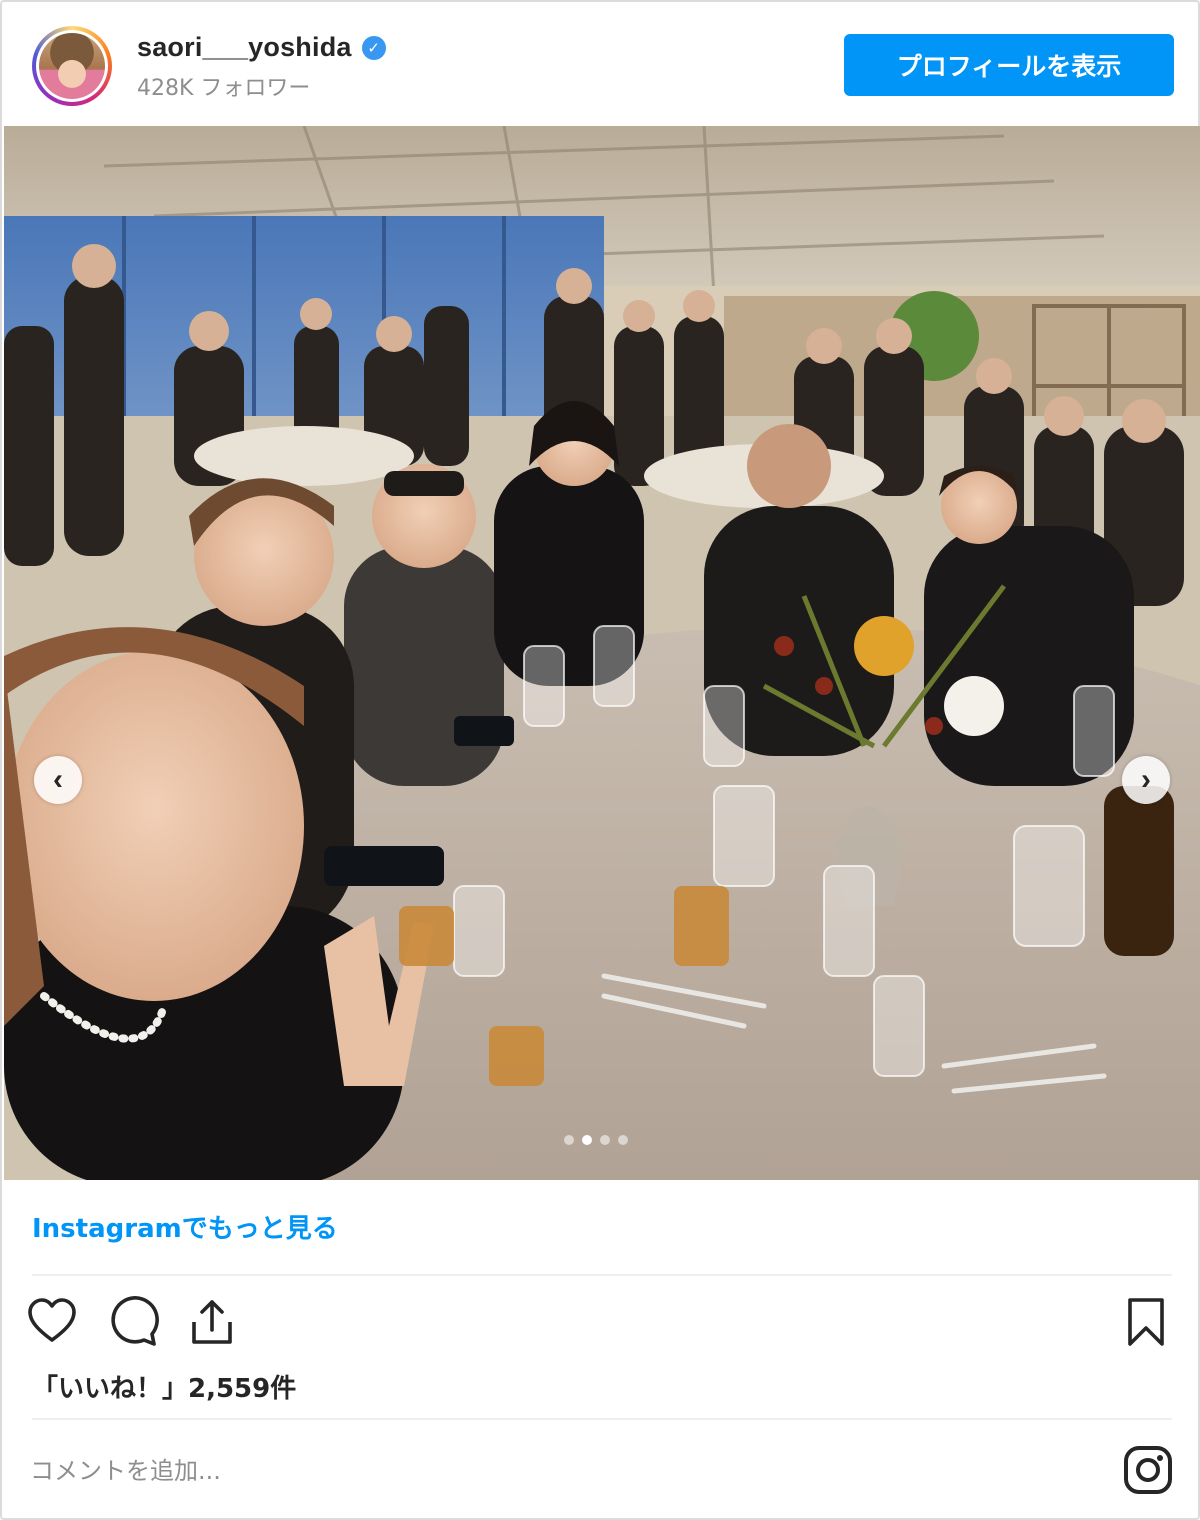 Image resolution: width=1200 pixels, height=1520 pixels. What do you see at coordinates (1009, 65) in the screenshot?
I see `view-profile-button: プロフィールを表示` at bounding box center [1009, 65].